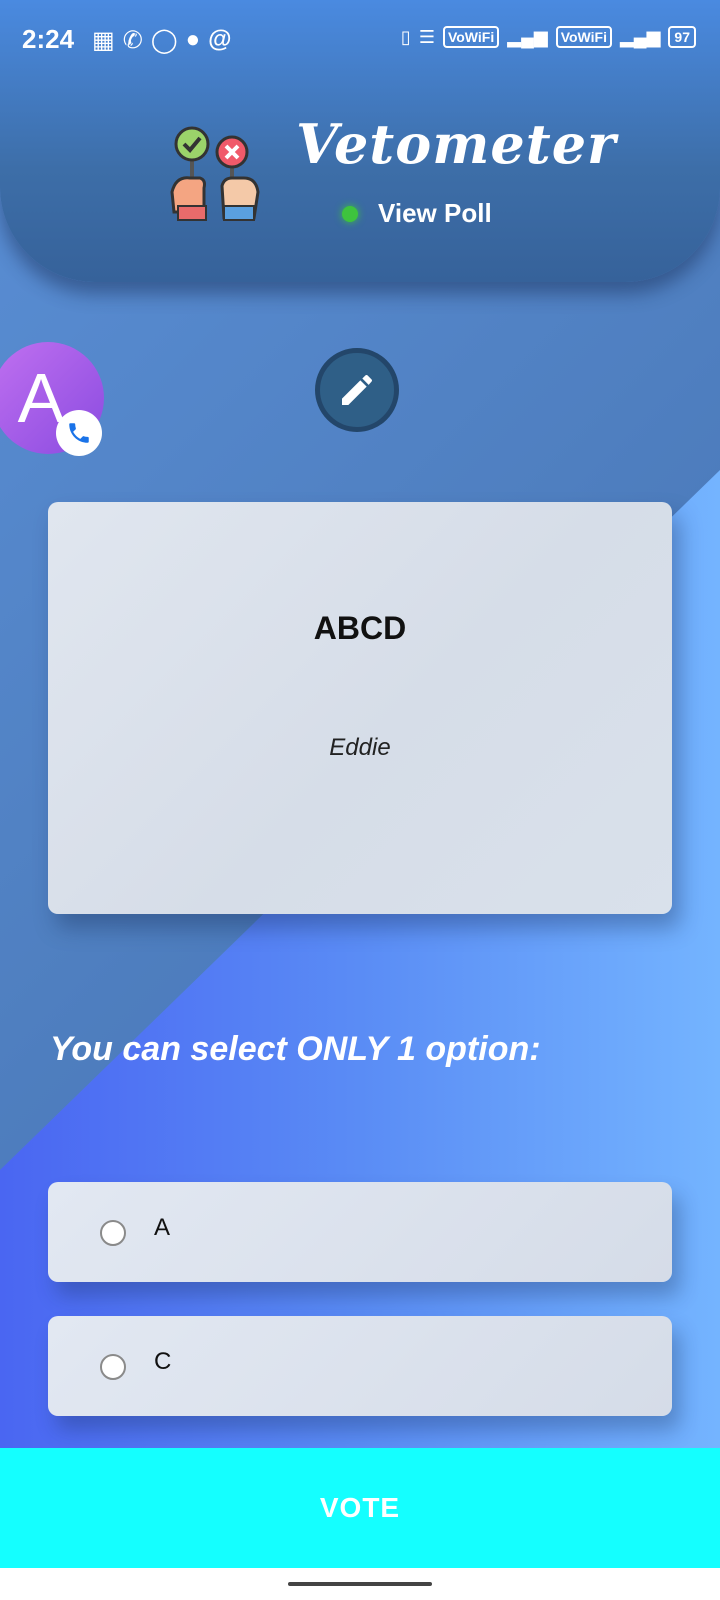 The width and height of the screenshot is (720, 1600). What do you see at coordinates (360, 747) in the screenshot?
I see `poll-author: Eddie` at bounding box center [360, 747].